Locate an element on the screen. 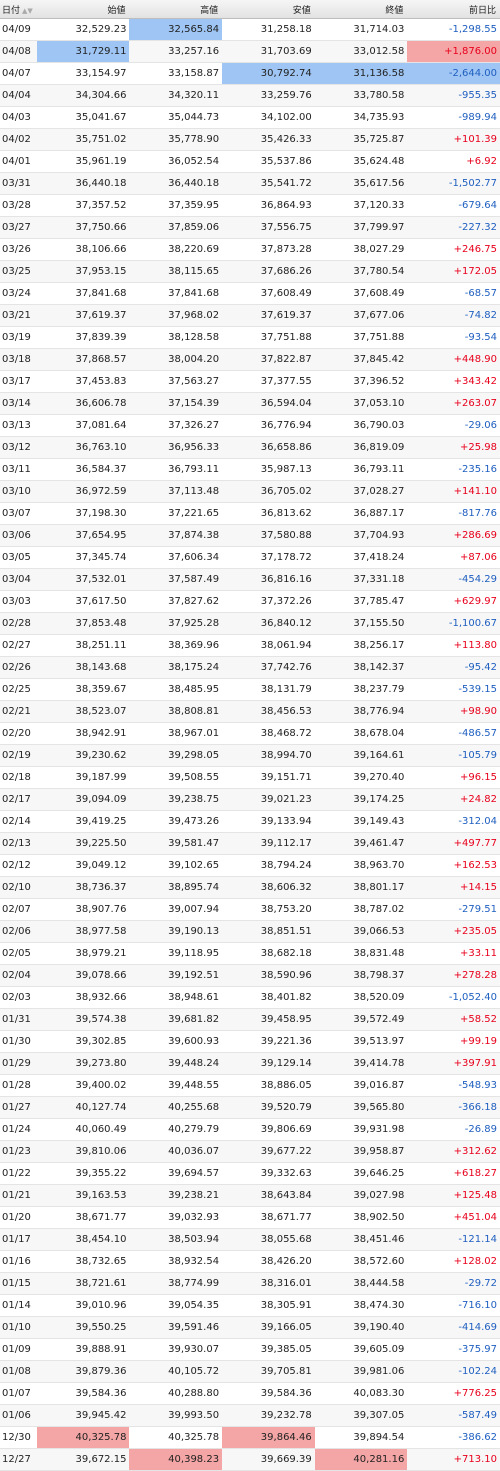 The image size is (500, 1471). cell-change: -375.97 is located at coordinates (453, 1349).